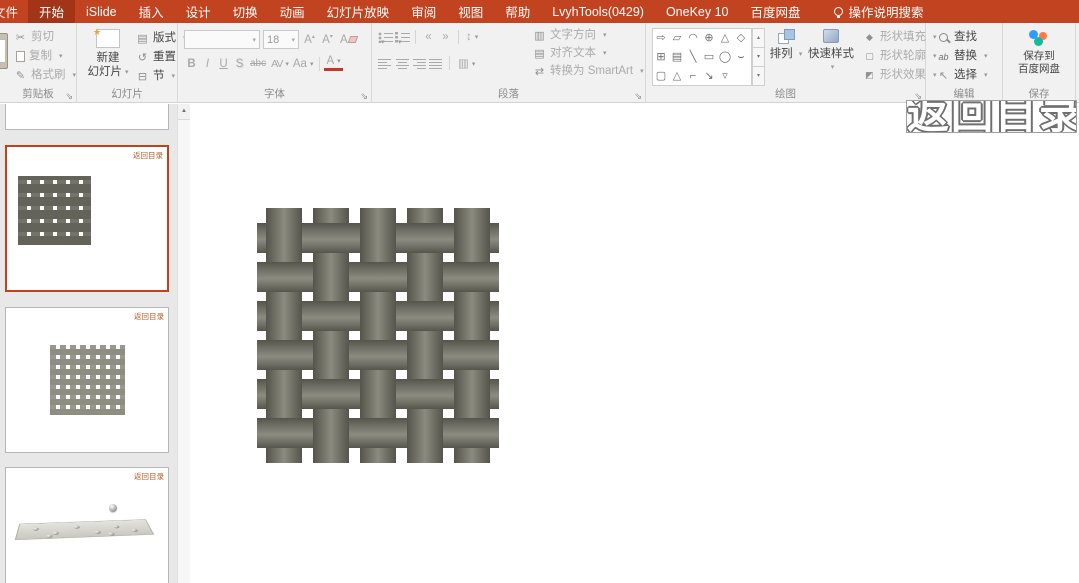  Describe the element at coordinates (223, 64) in the screenshot. I see `underline-button: U` at that location.